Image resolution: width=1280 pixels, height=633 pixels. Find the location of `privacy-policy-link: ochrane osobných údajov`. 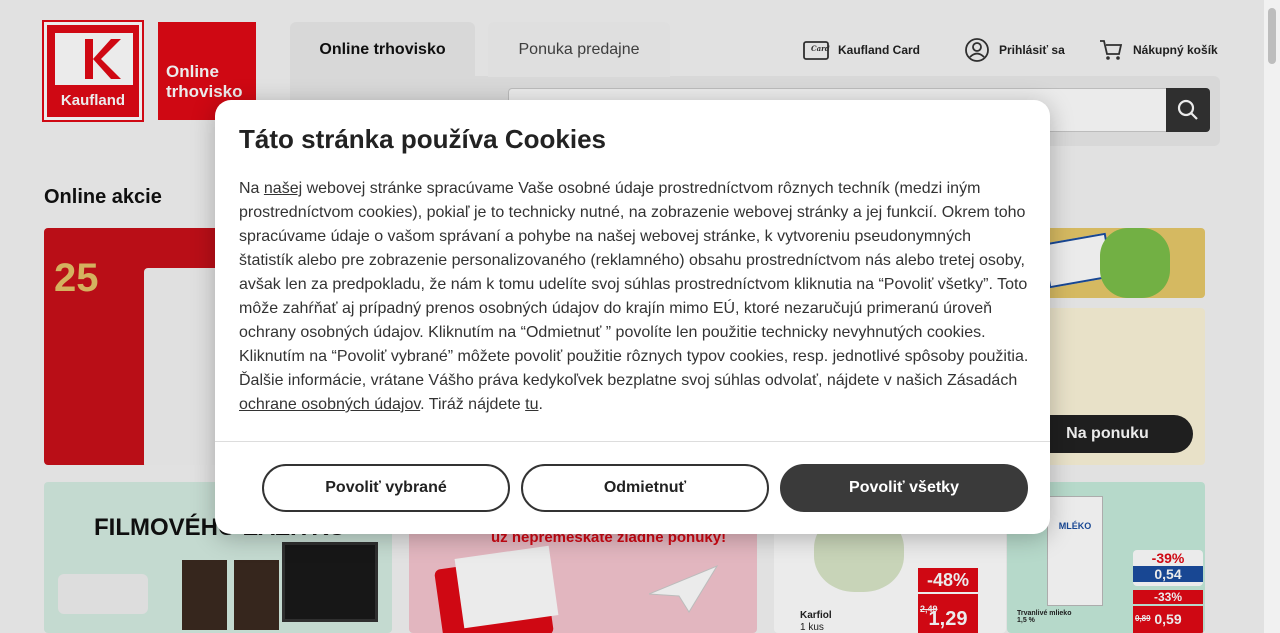

privacy-policy-link: ochrane osobných údajov is located at coordinates (329, 404).